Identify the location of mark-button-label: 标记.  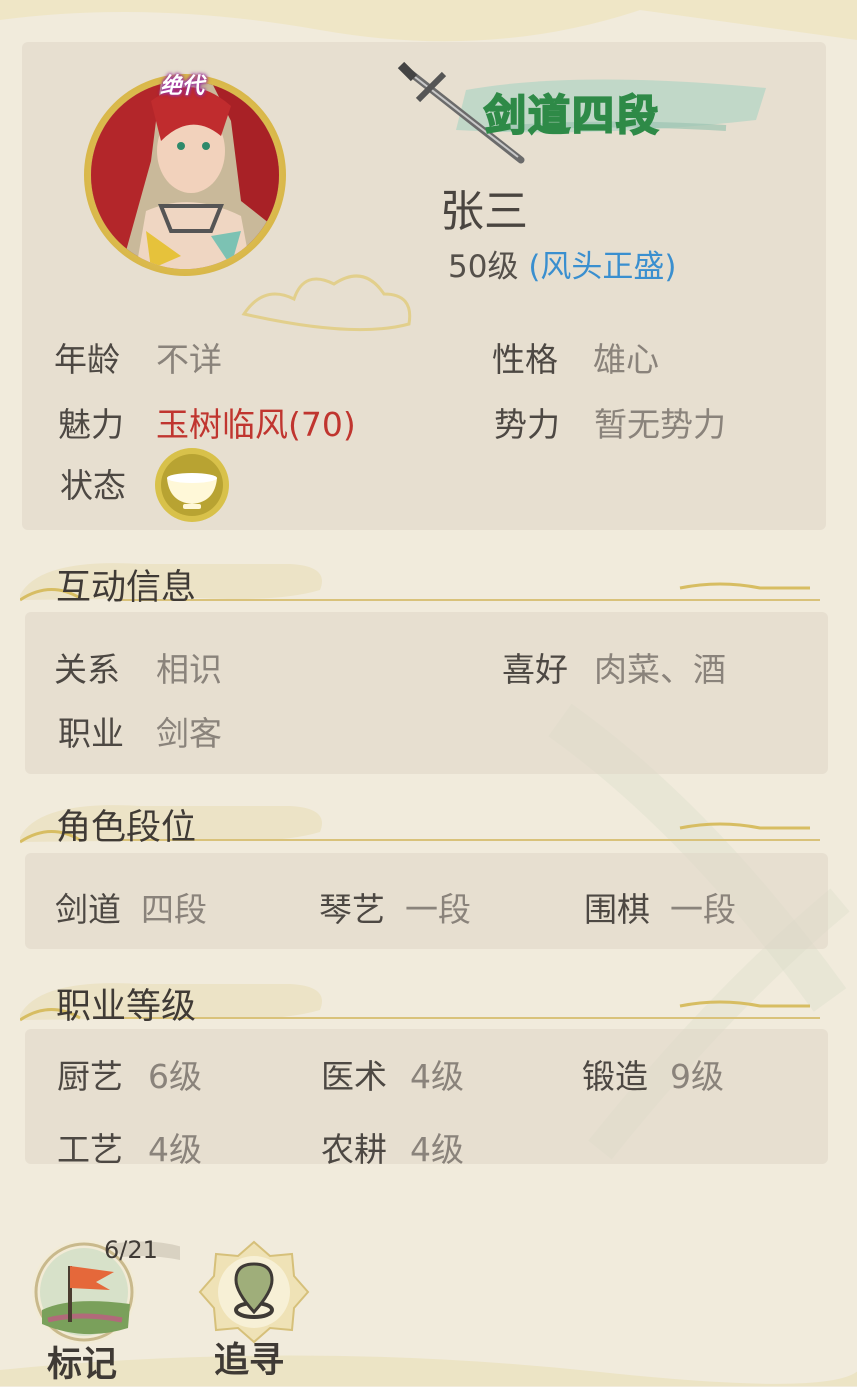
(82, 1365).